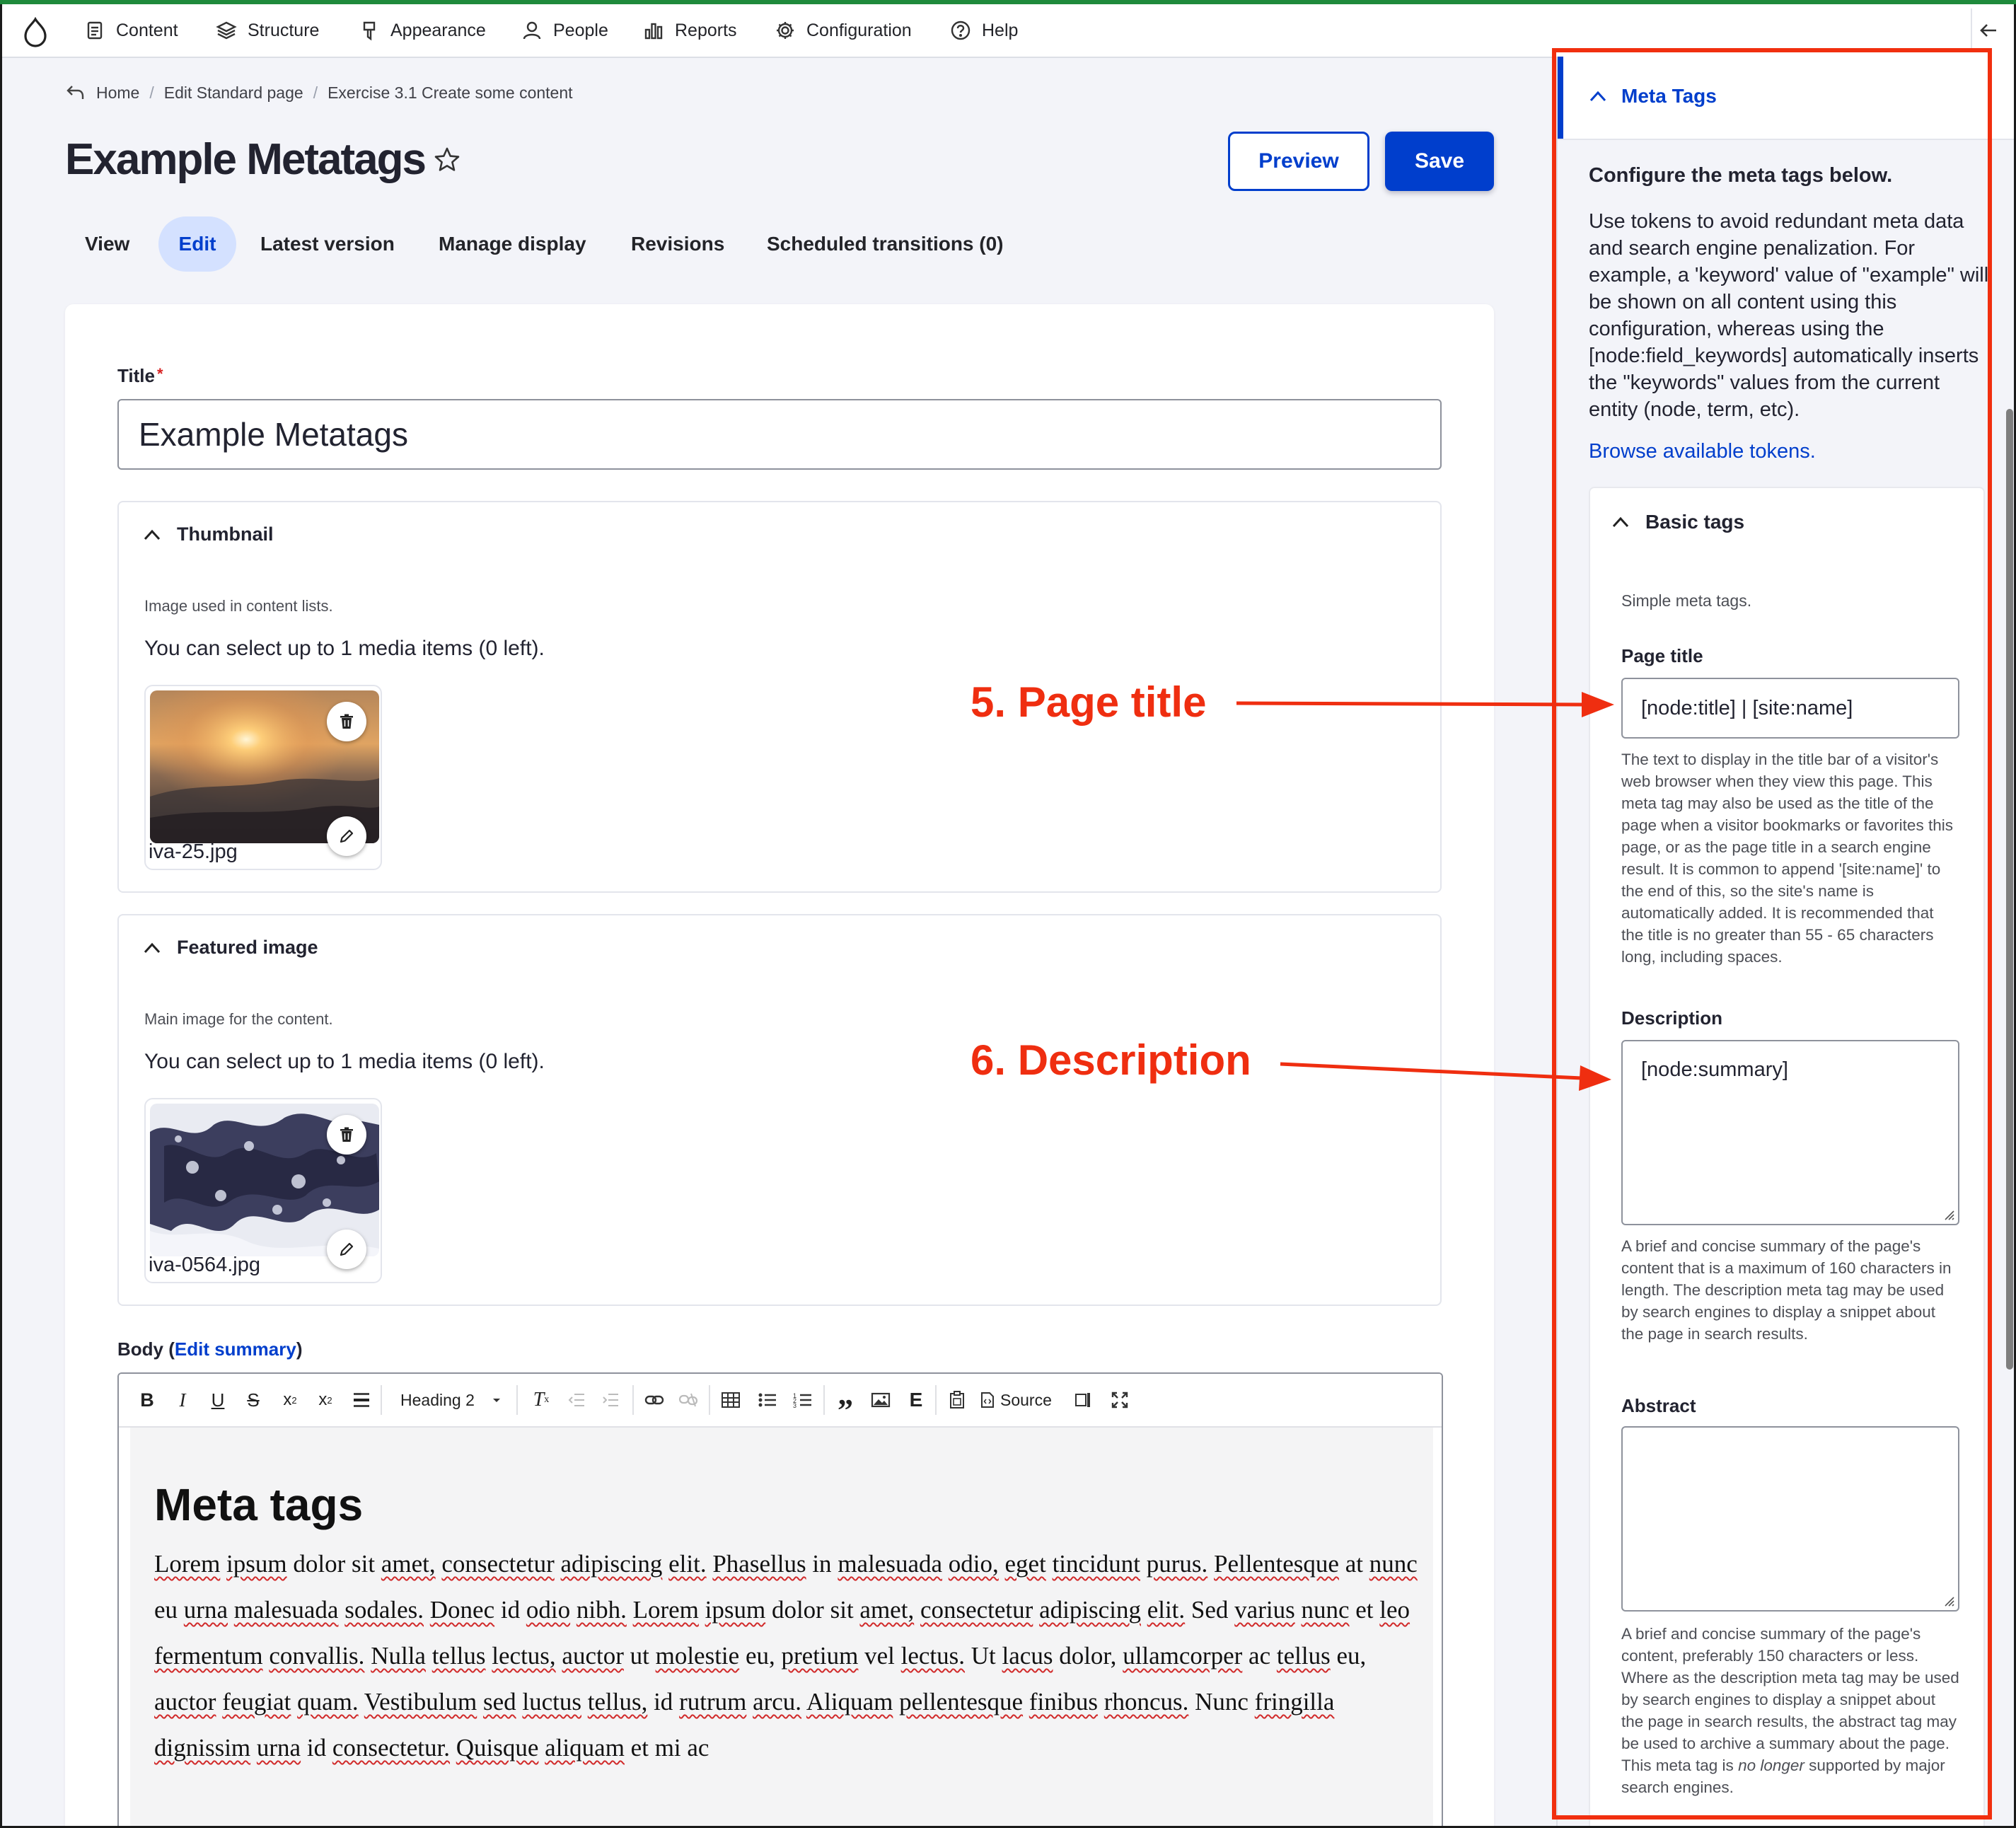 This screenshot has height=1828, width=2016. I want to click on image-icon, so click(881, 1400).